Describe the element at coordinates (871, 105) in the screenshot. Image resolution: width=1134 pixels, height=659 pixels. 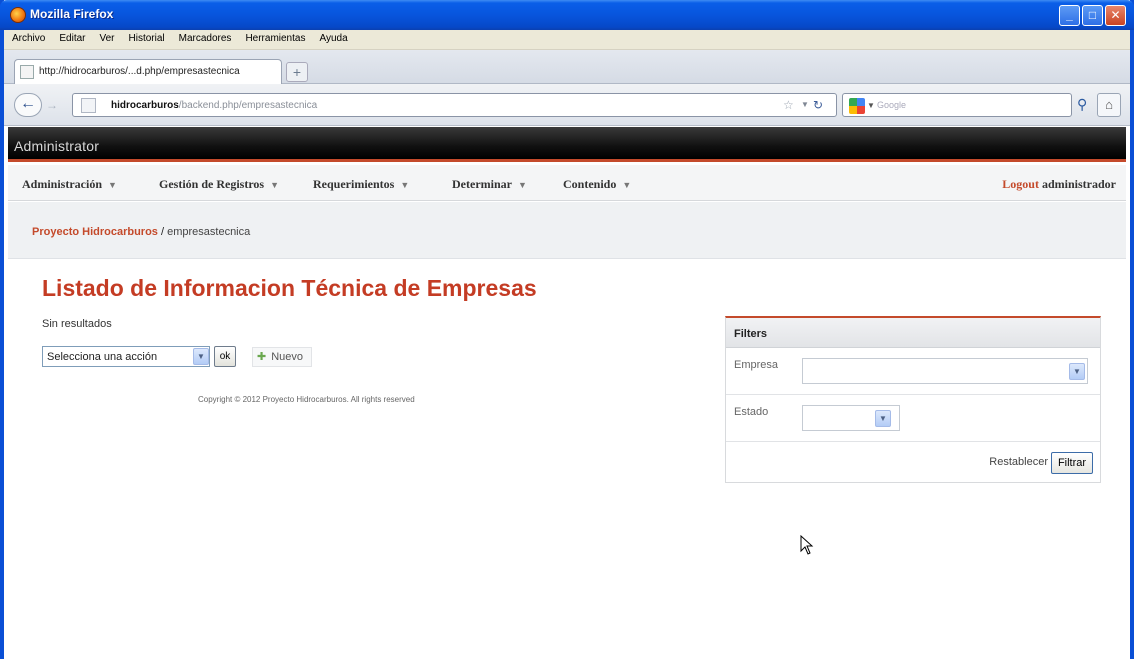
I see `search-engine-dropdown-icon: ▼` at that location.